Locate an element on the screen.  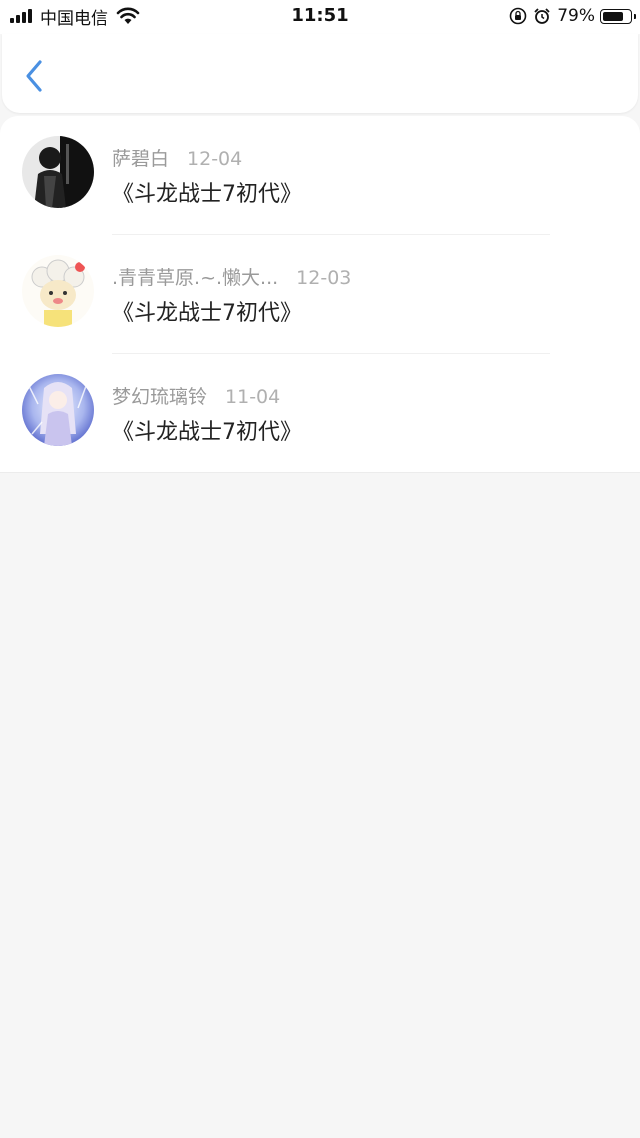
back-button is located at coordinates (35, 76).